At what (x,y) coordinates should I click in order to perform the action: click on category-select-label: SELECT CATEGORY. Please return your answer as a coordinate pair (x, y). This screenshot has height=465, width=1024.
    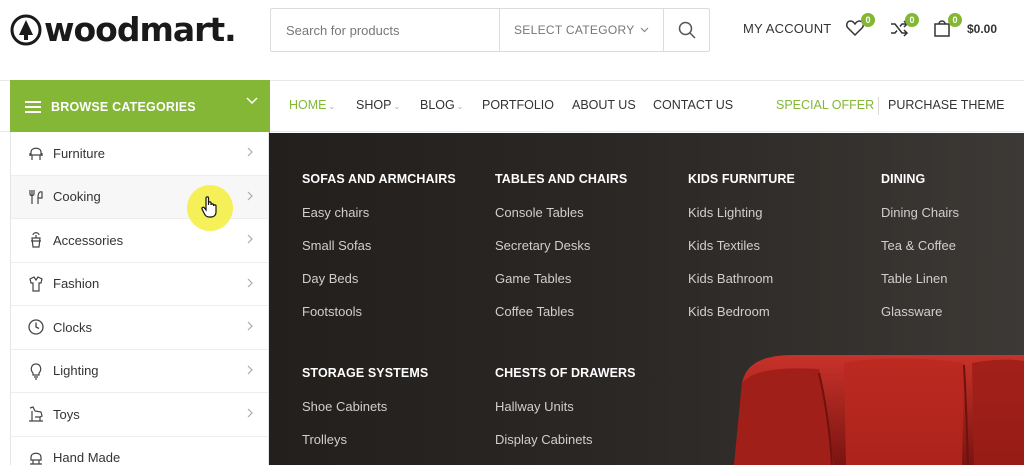
    Looking at the image, I should click on (574, 30).